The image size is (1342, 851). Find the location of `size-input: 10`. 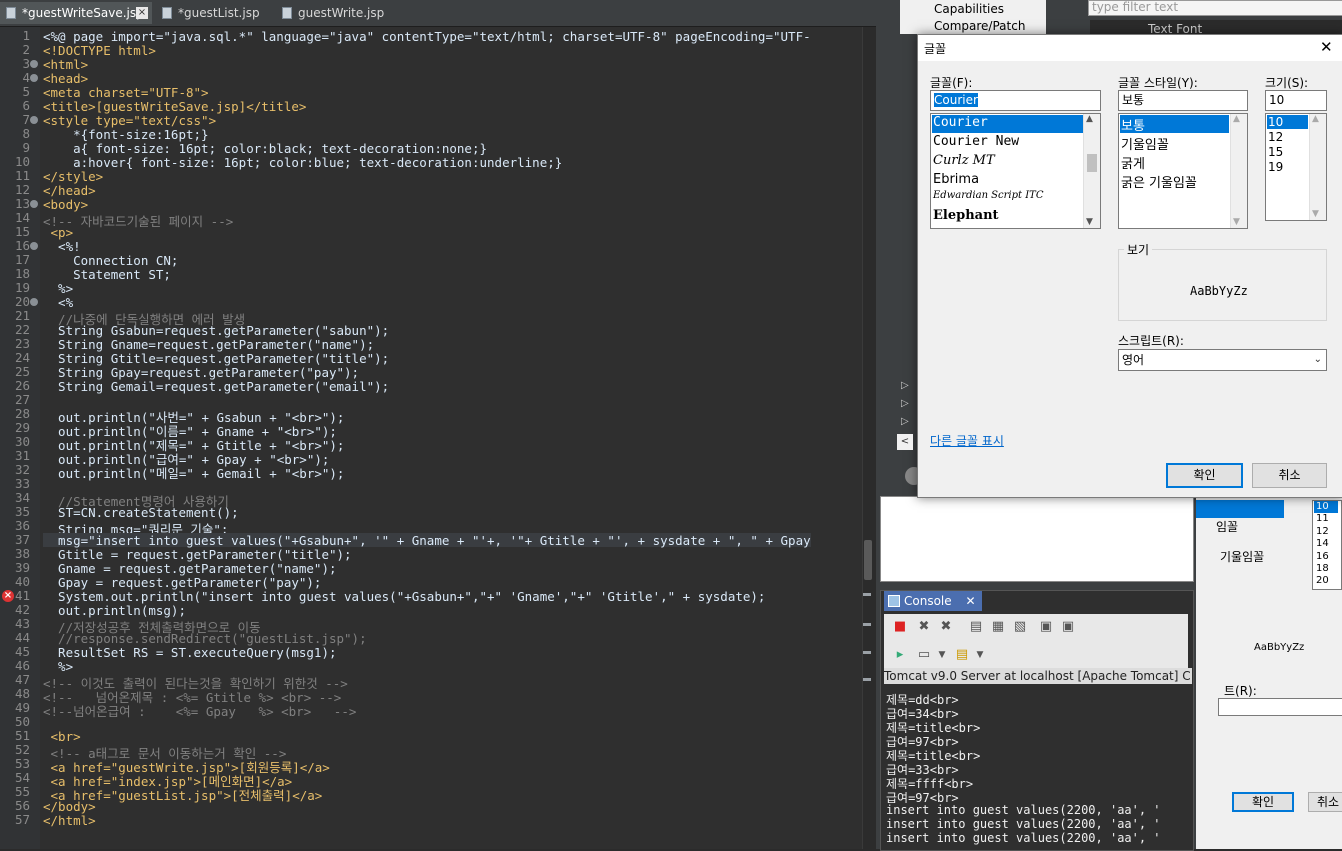

size-input: 10 is located at coordinates (1296, 100).